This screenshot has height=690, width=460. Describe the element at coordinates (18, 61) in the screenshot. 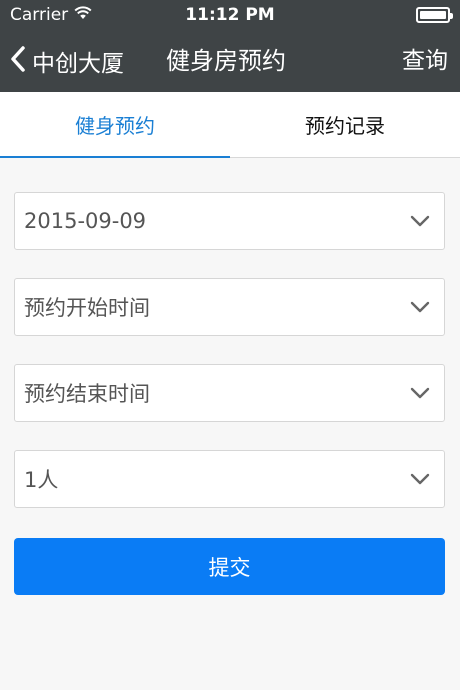

I see `chevron-left-icon` at that location.